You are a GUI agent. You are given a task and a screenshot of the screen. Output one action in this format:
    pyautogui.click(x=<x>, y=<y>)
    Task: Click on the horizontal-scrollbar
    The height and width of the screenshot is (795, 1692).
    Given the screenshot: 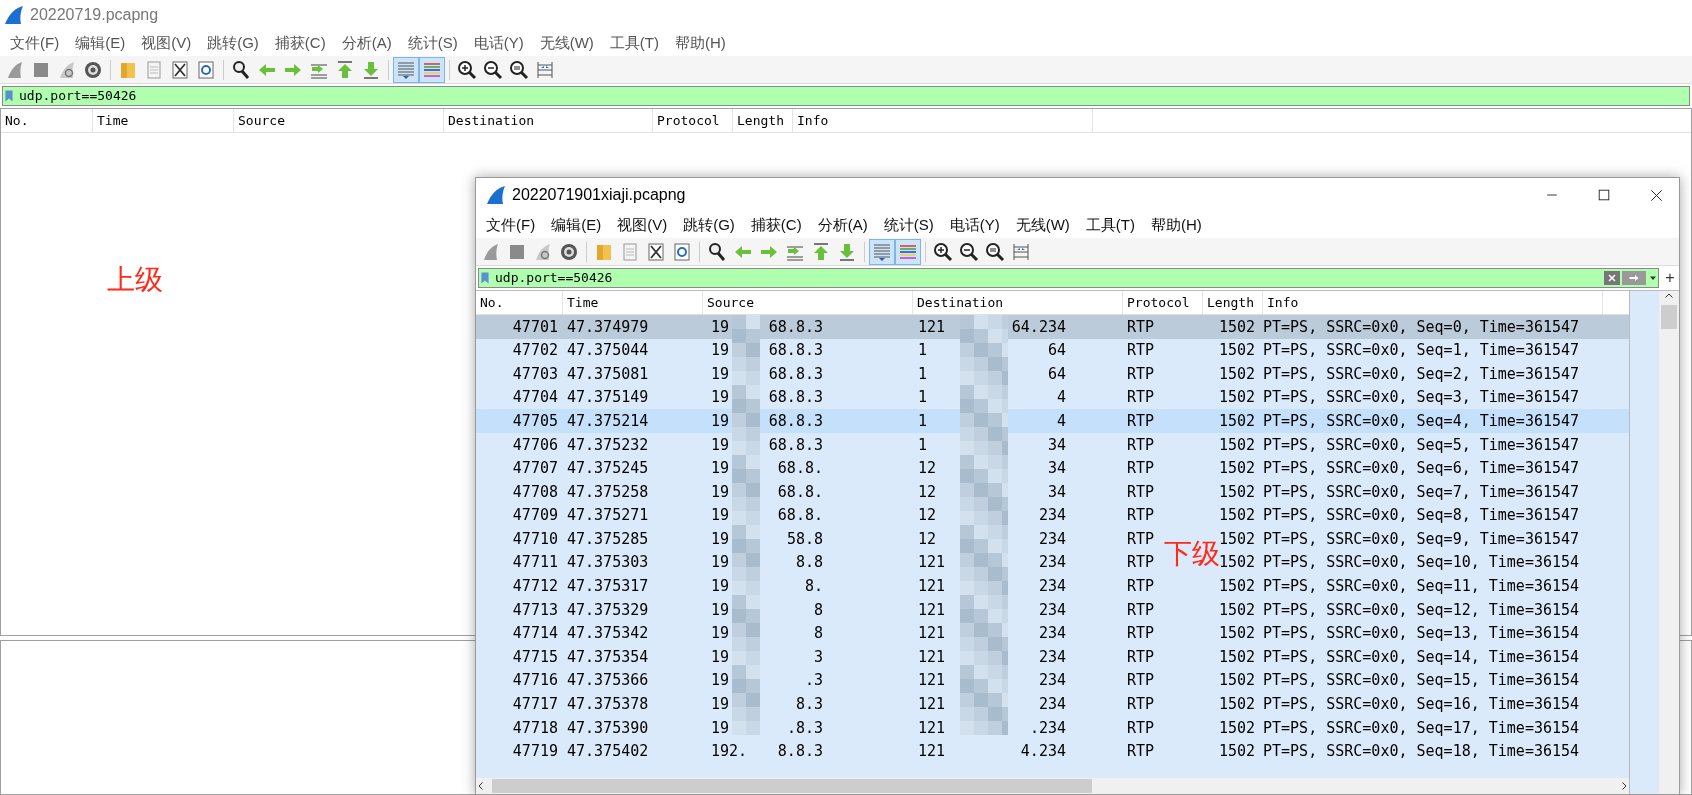 What is the action you would take?
    pyautogui.click(x=1052, y=786)
    